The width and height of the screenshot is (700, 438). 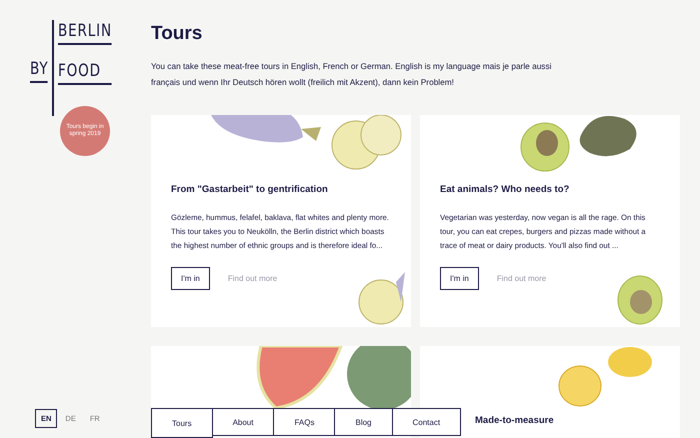 What do you see at coordinates (85, 73) in the screenshot?
I see `logo-text: FOOD` at bounding box center [85, 73].